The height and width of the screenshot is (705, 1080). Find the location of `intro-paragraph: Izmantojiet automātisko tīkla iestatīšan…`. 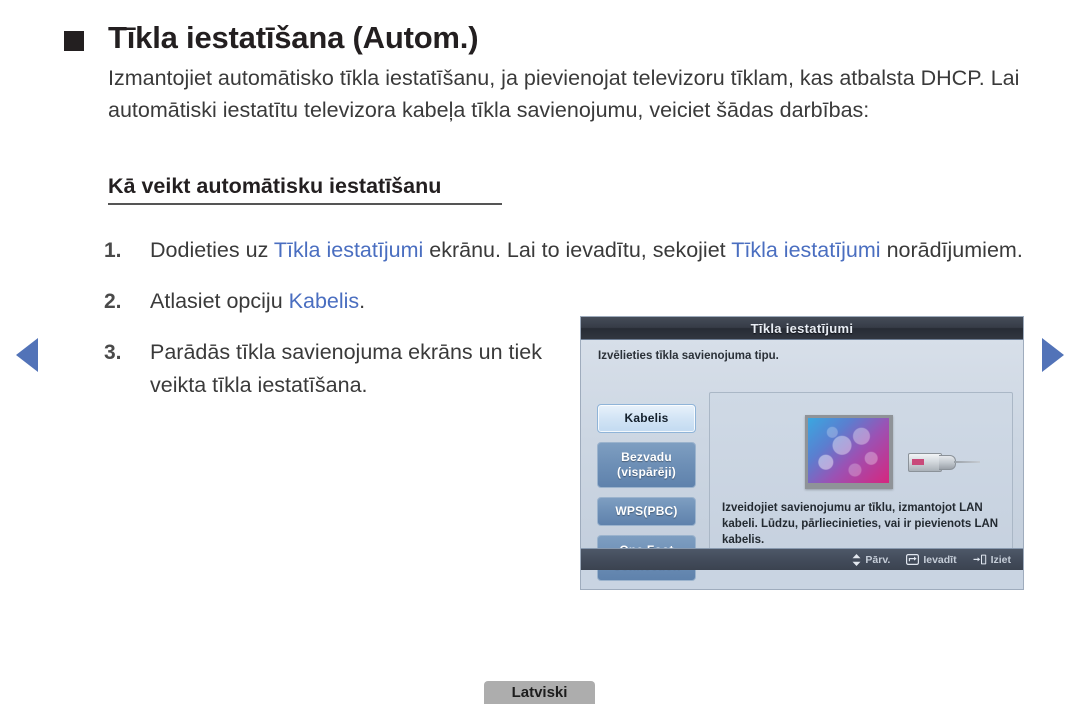

intro-paragraph: Izmantojiet automātisko tīkla iestatīšan… is located at coordinates (564, 94).